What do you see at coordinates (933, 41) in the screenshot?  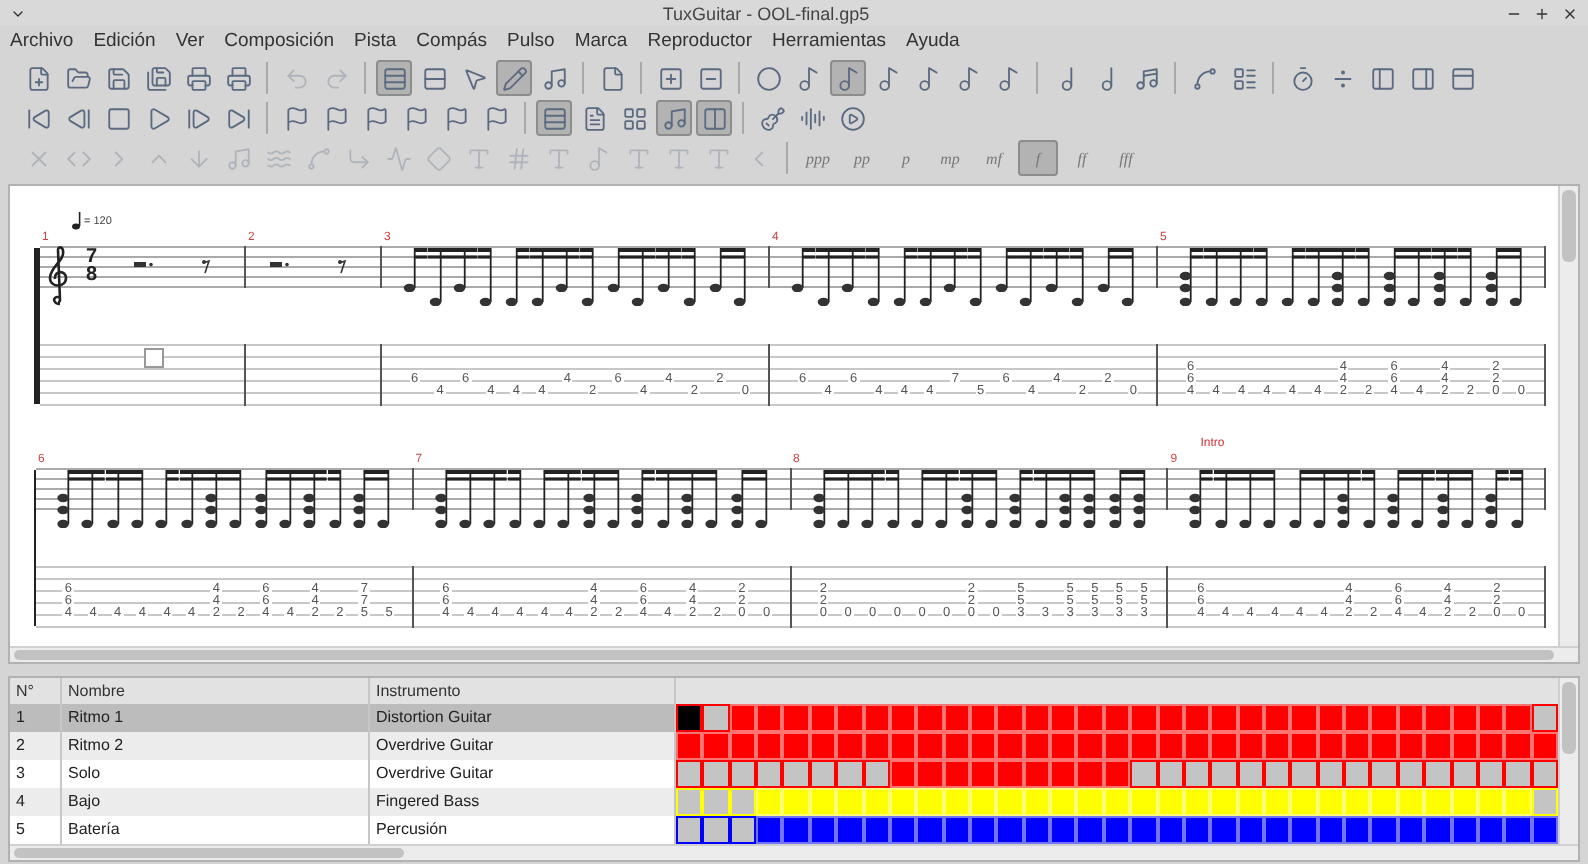 I see `menu-item: Ayuda` at bounding box center [933, 41].